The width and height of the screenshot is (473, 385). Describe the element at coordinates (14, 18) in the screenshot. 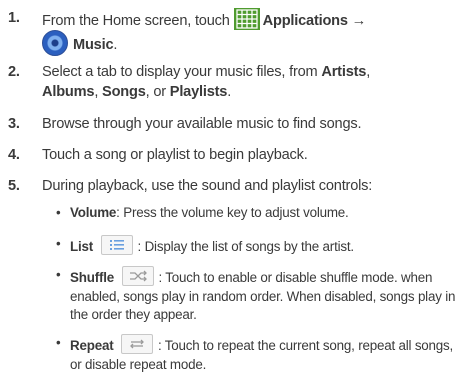

I see `step-number: 1.` at that location.